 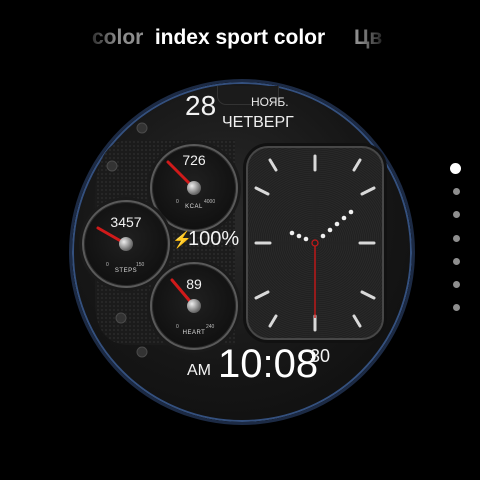 I want to click on analog-clock-face, so click(x=315, y=243).